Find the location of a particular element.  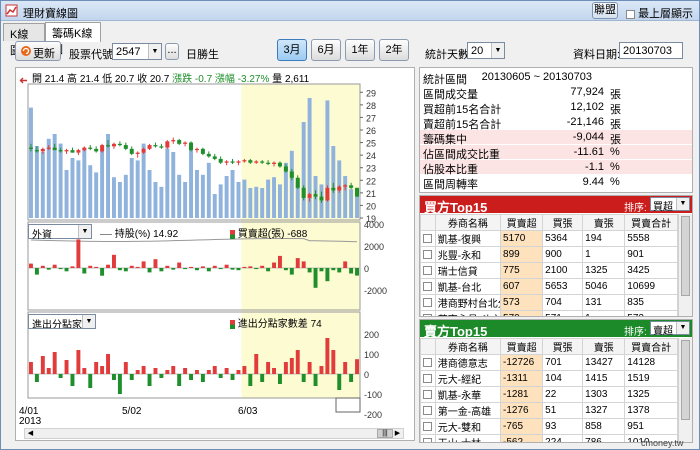

table-row: 凱基-復興 5170 5364 194 5558 is located at coordinates (549, 238).